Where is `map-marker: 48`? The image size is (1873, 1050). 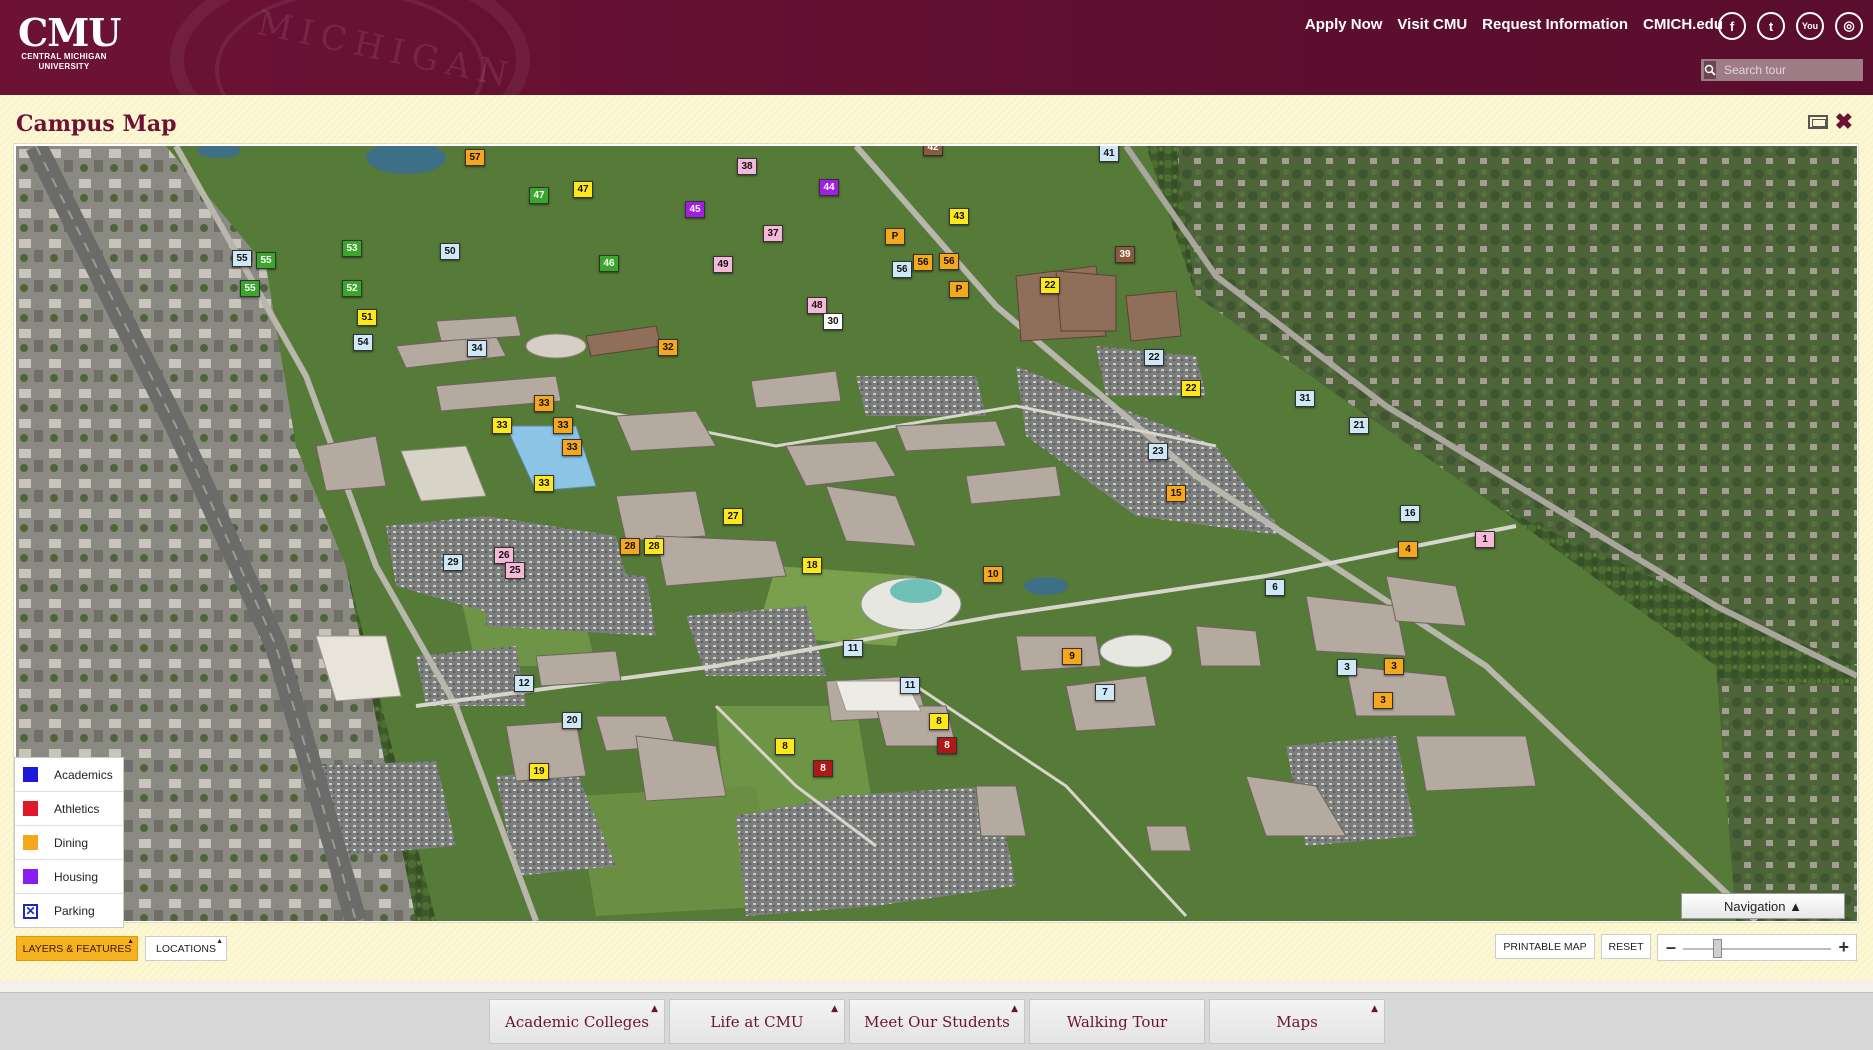 map-marker: 48 is located at coordinates (817, 305).